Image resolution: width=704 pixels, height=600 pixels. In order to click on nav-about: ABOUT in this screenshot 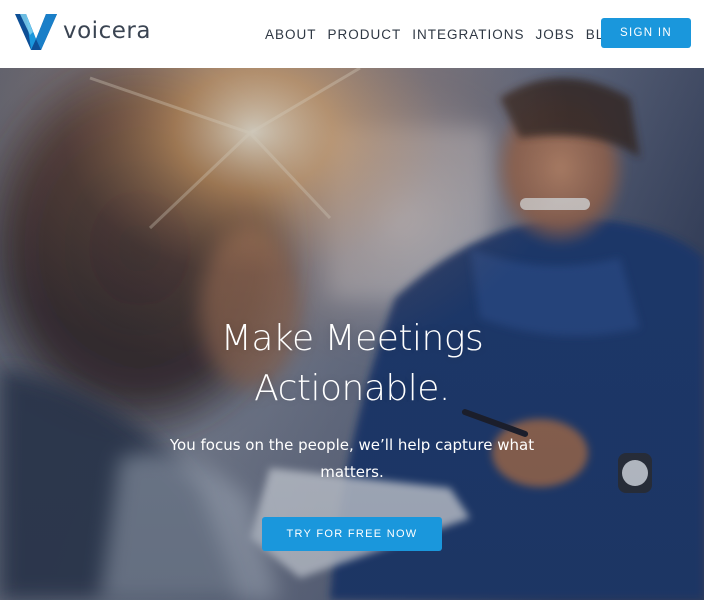, I will do `click(291, 34)`.